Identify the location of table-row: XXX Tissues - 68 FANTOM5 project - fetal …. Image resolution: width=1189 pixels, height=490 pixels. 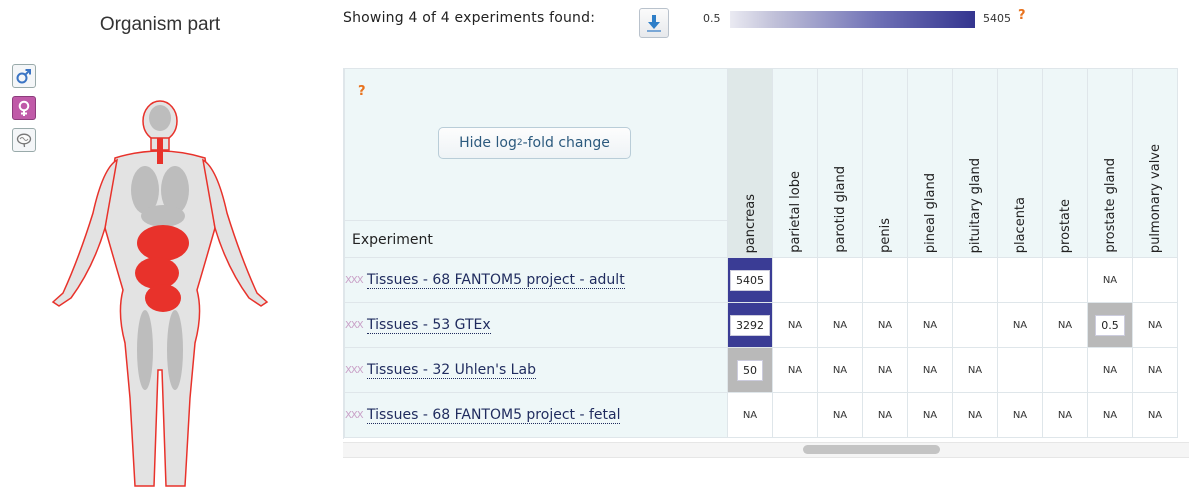
(761, 415).